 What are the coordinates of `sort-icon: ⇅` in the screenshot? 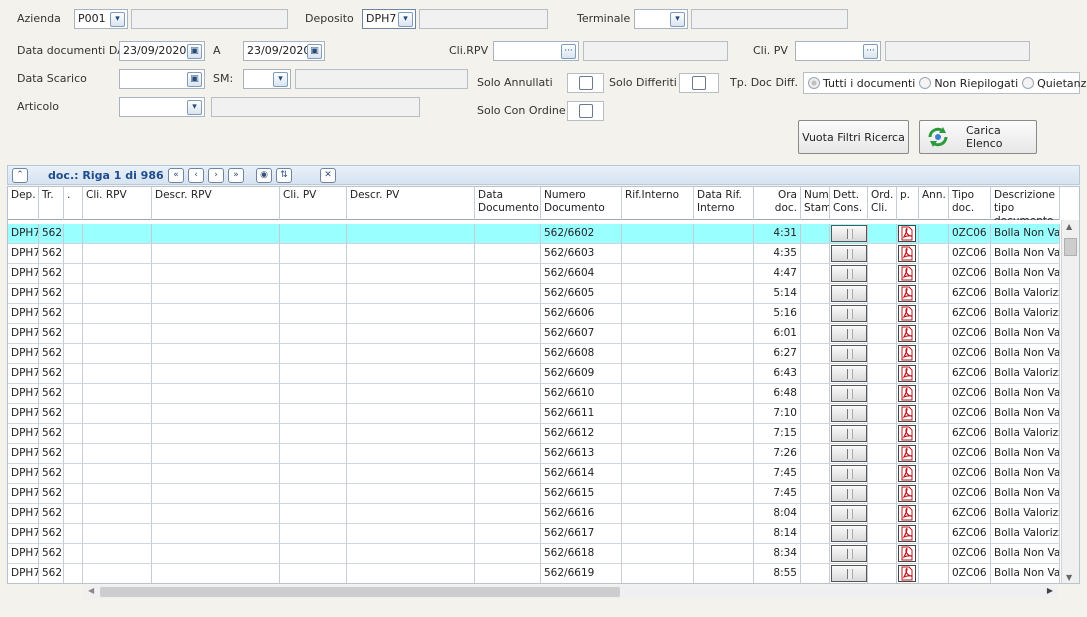 It's located at (284, 175).